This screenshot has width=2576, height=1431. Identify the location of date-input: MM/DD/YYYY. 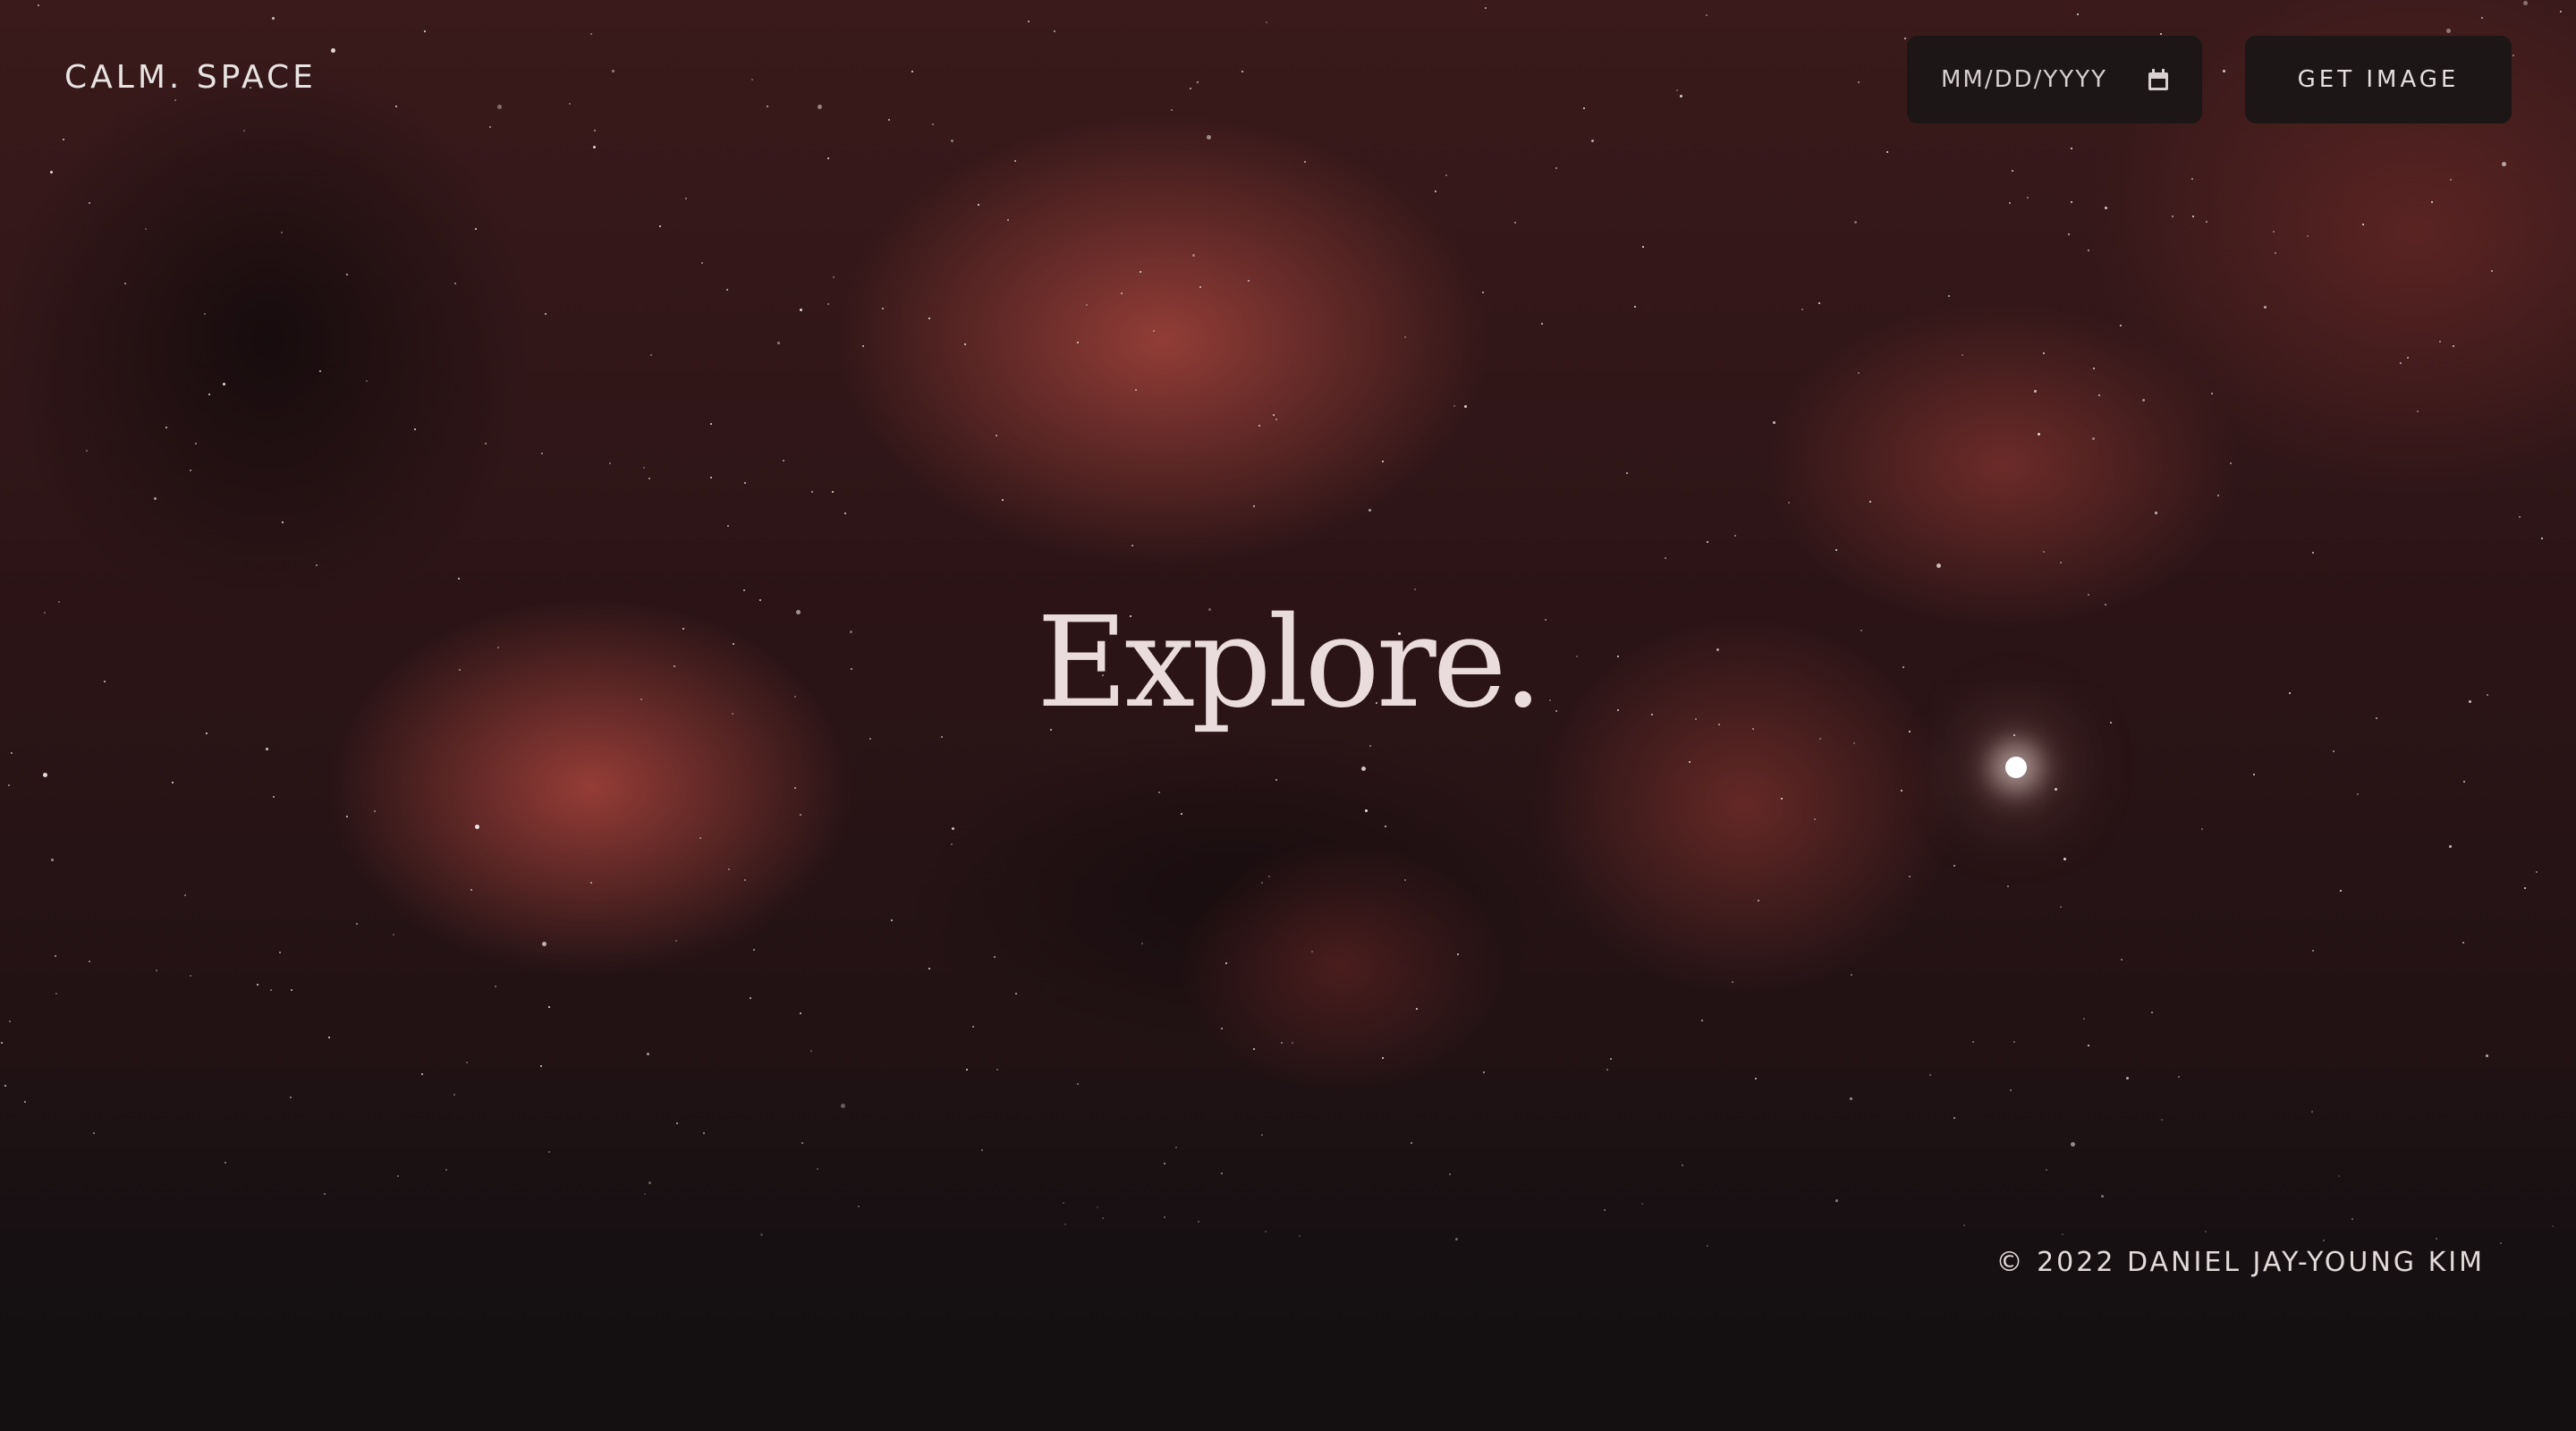
(2054, 80).